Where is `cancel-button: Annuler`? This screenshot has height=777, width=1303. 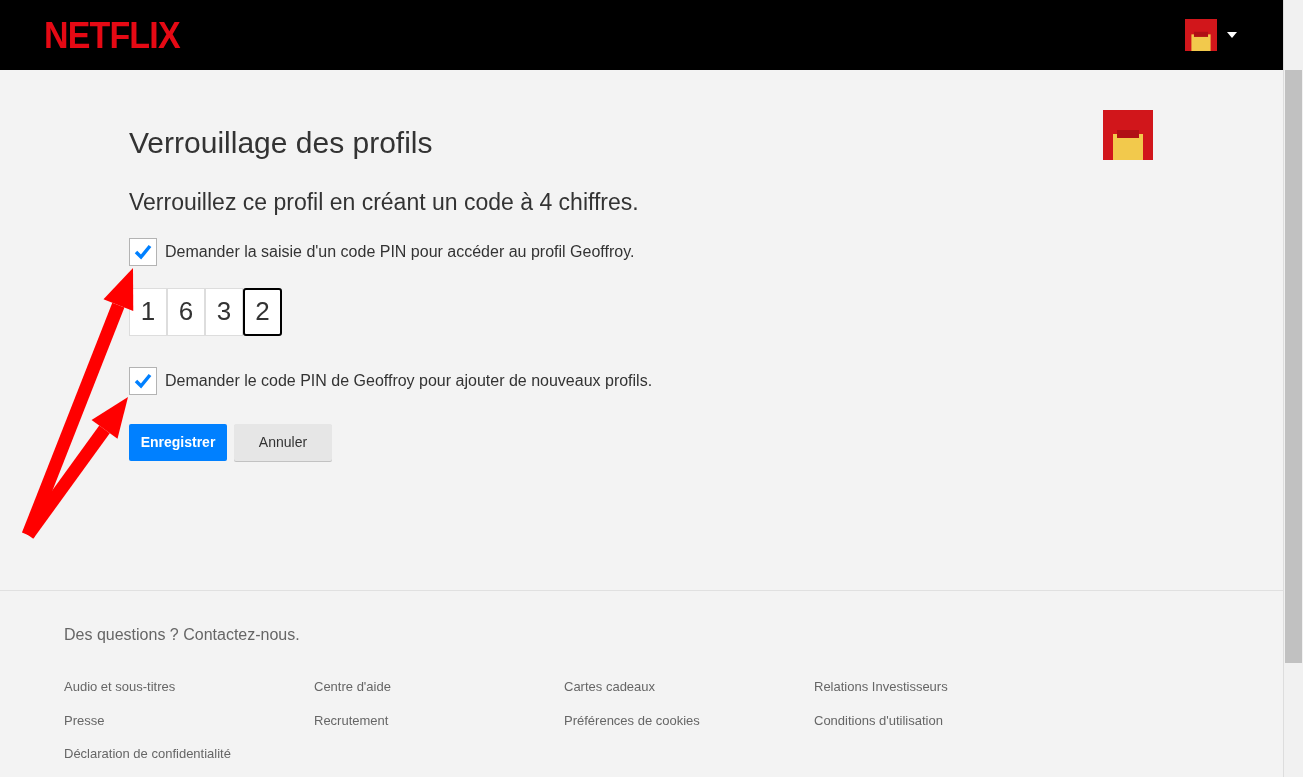
cancel-button: Annuler is located at coordinates (283, 442).